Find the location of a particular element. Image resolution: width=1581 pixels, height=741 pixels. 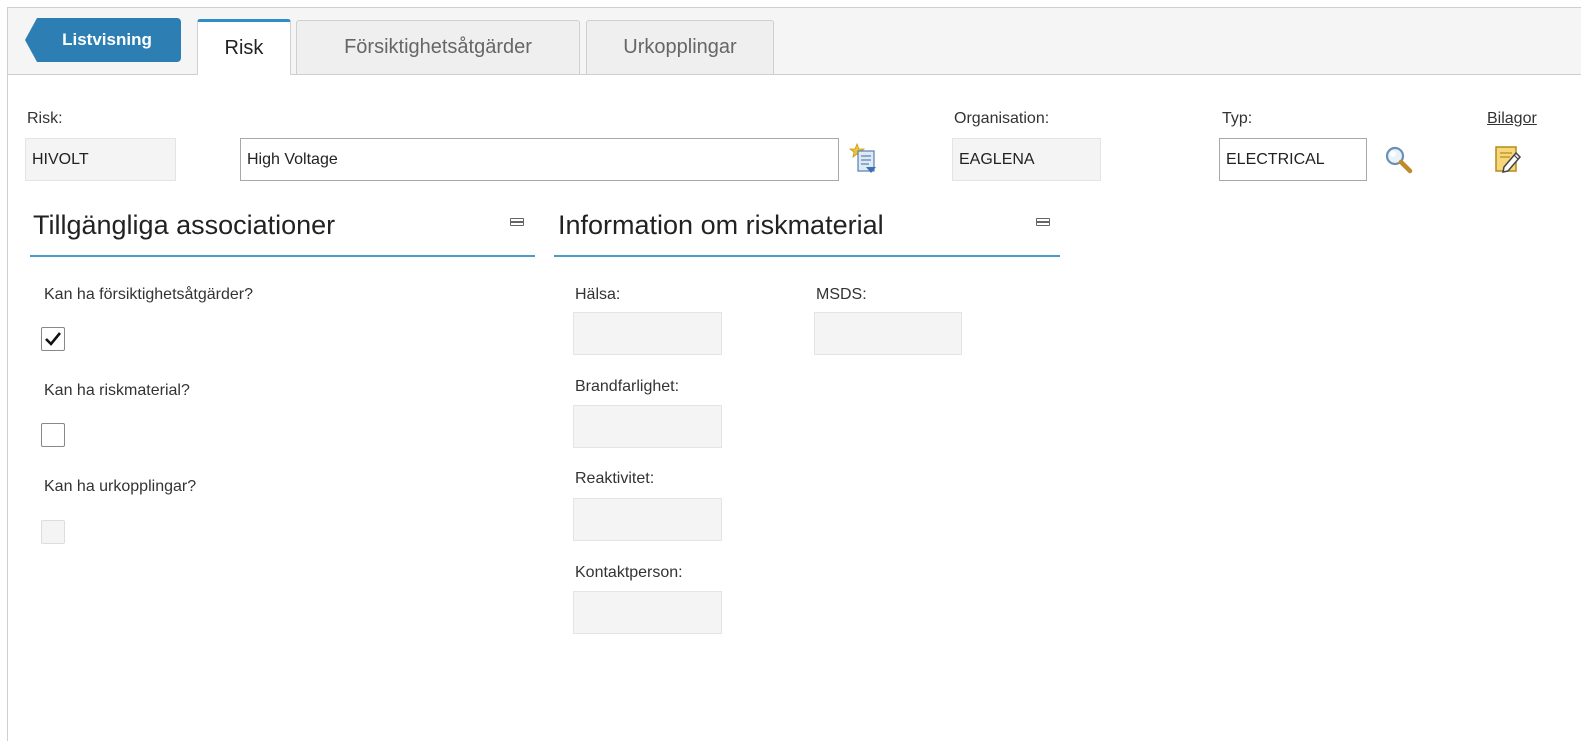

risk-code-value: HIVOLT is located at coordinates (60, 159).